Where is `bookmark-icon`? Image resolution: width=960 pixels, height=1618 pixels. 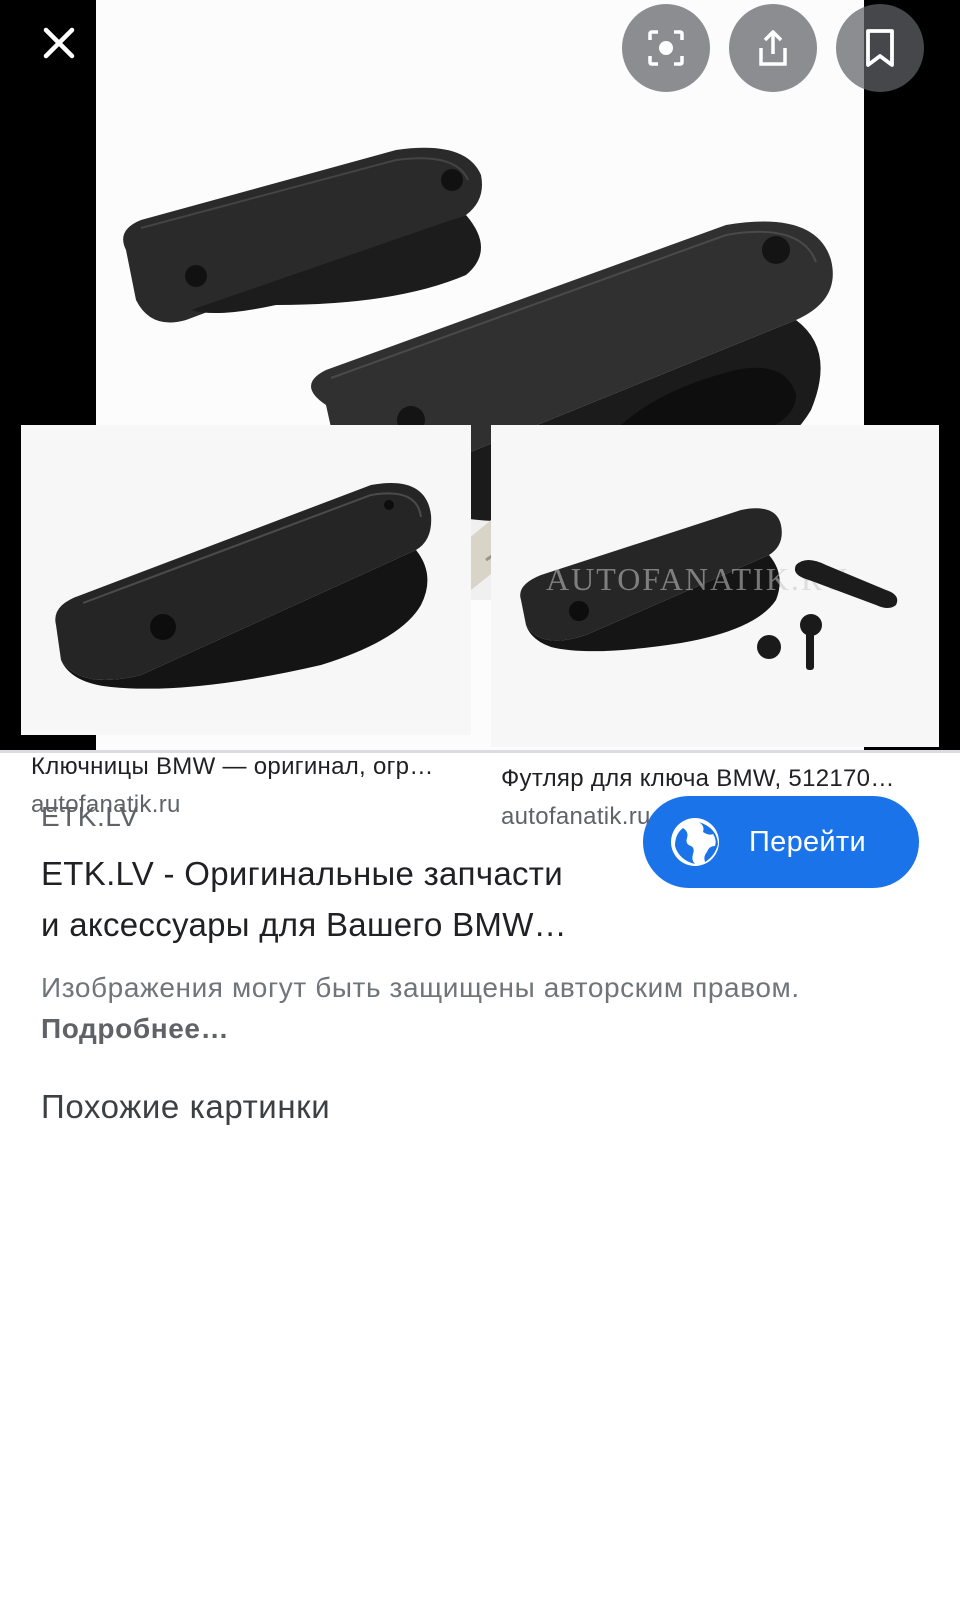
bookmark-icon is located at coordinates (880, 48).